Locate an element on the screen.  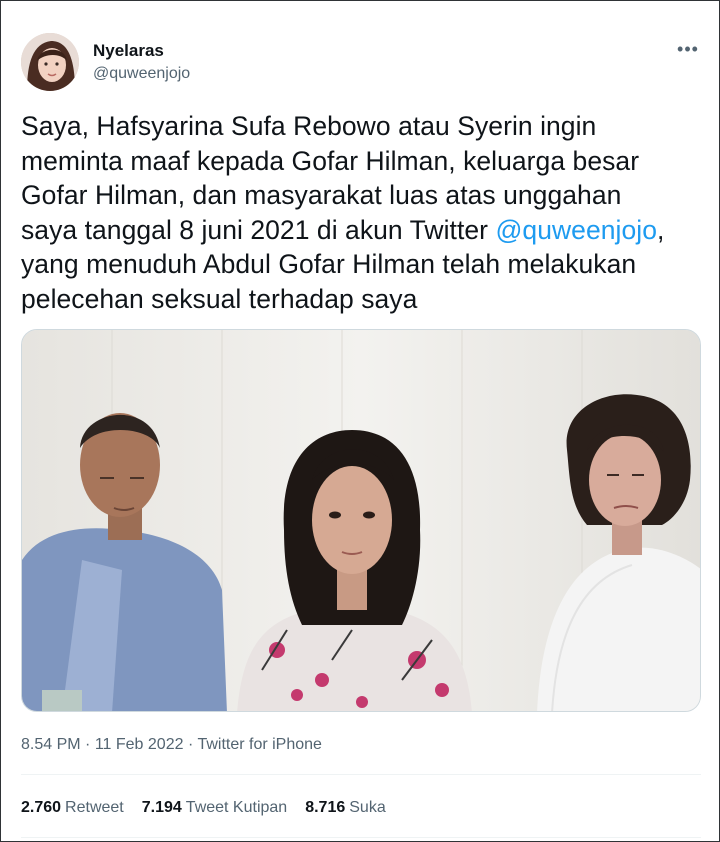
quote-label: Tweet Kutipan is located at coordinates (236, 807).